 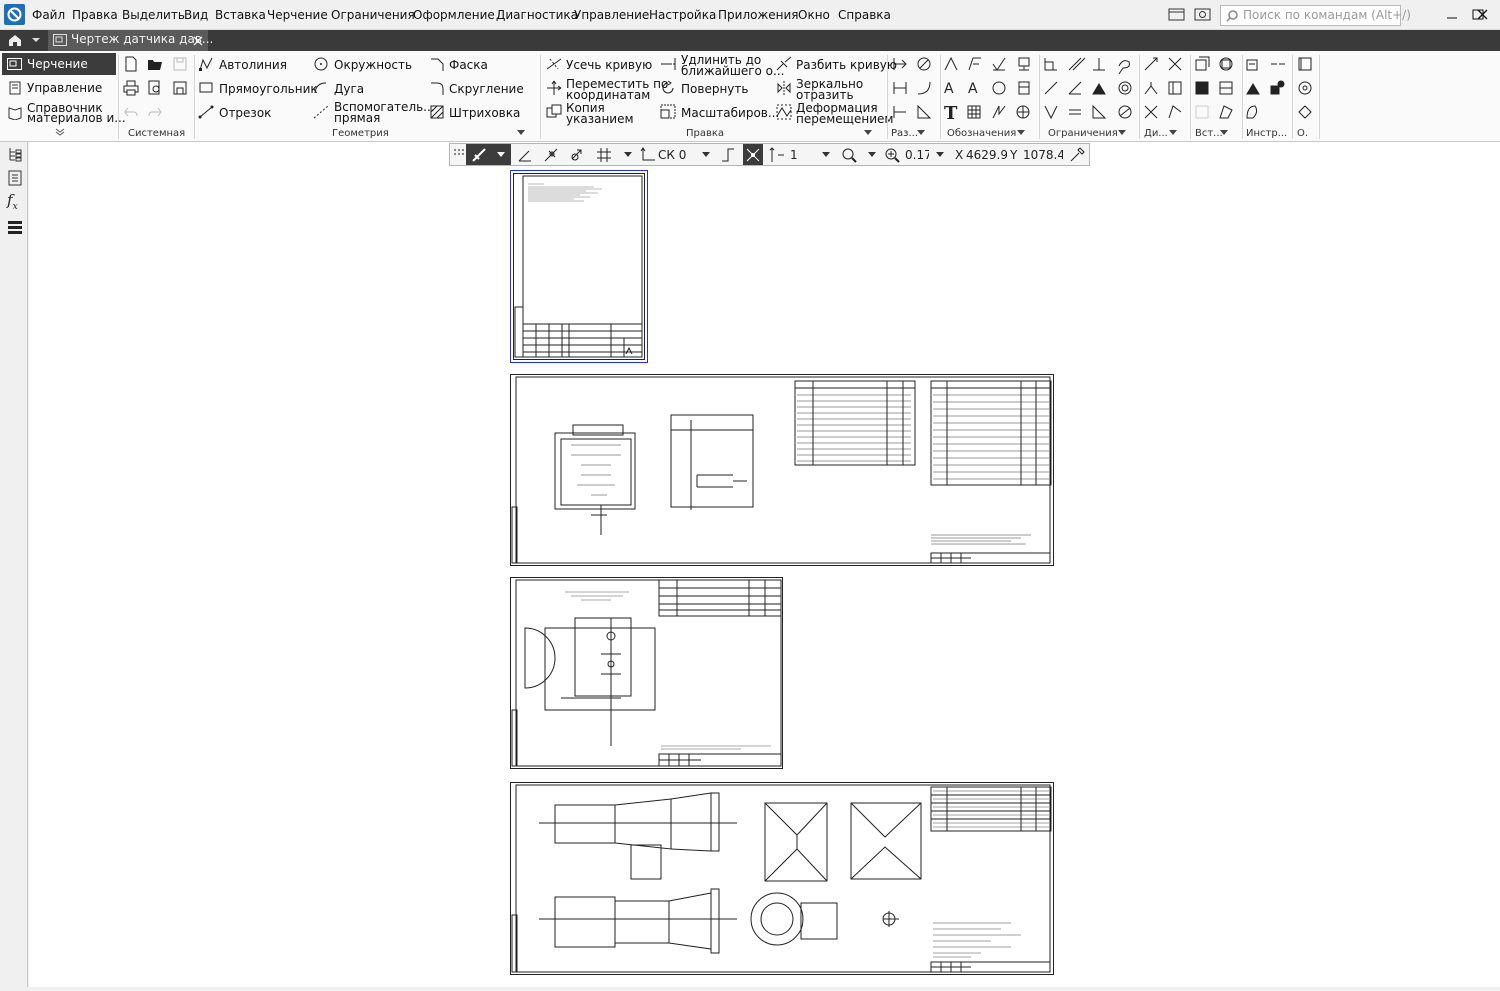 What do you see at coordinates (1224, 133) in the screenshot?
I see `group-insert-dropdown-icon` at bounding box center [1224, 133].